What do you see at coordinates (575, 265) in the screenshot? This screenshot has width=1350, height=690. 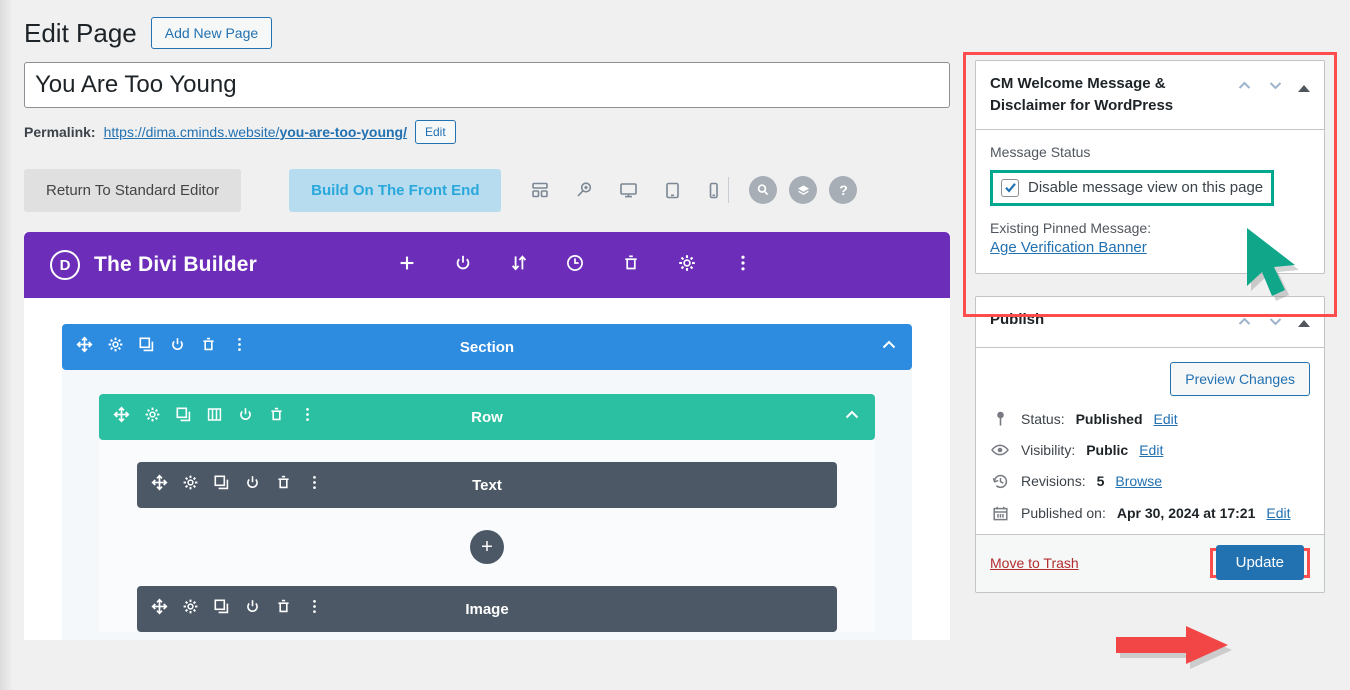 I see `history-icon` at bounding box center [575, 265].